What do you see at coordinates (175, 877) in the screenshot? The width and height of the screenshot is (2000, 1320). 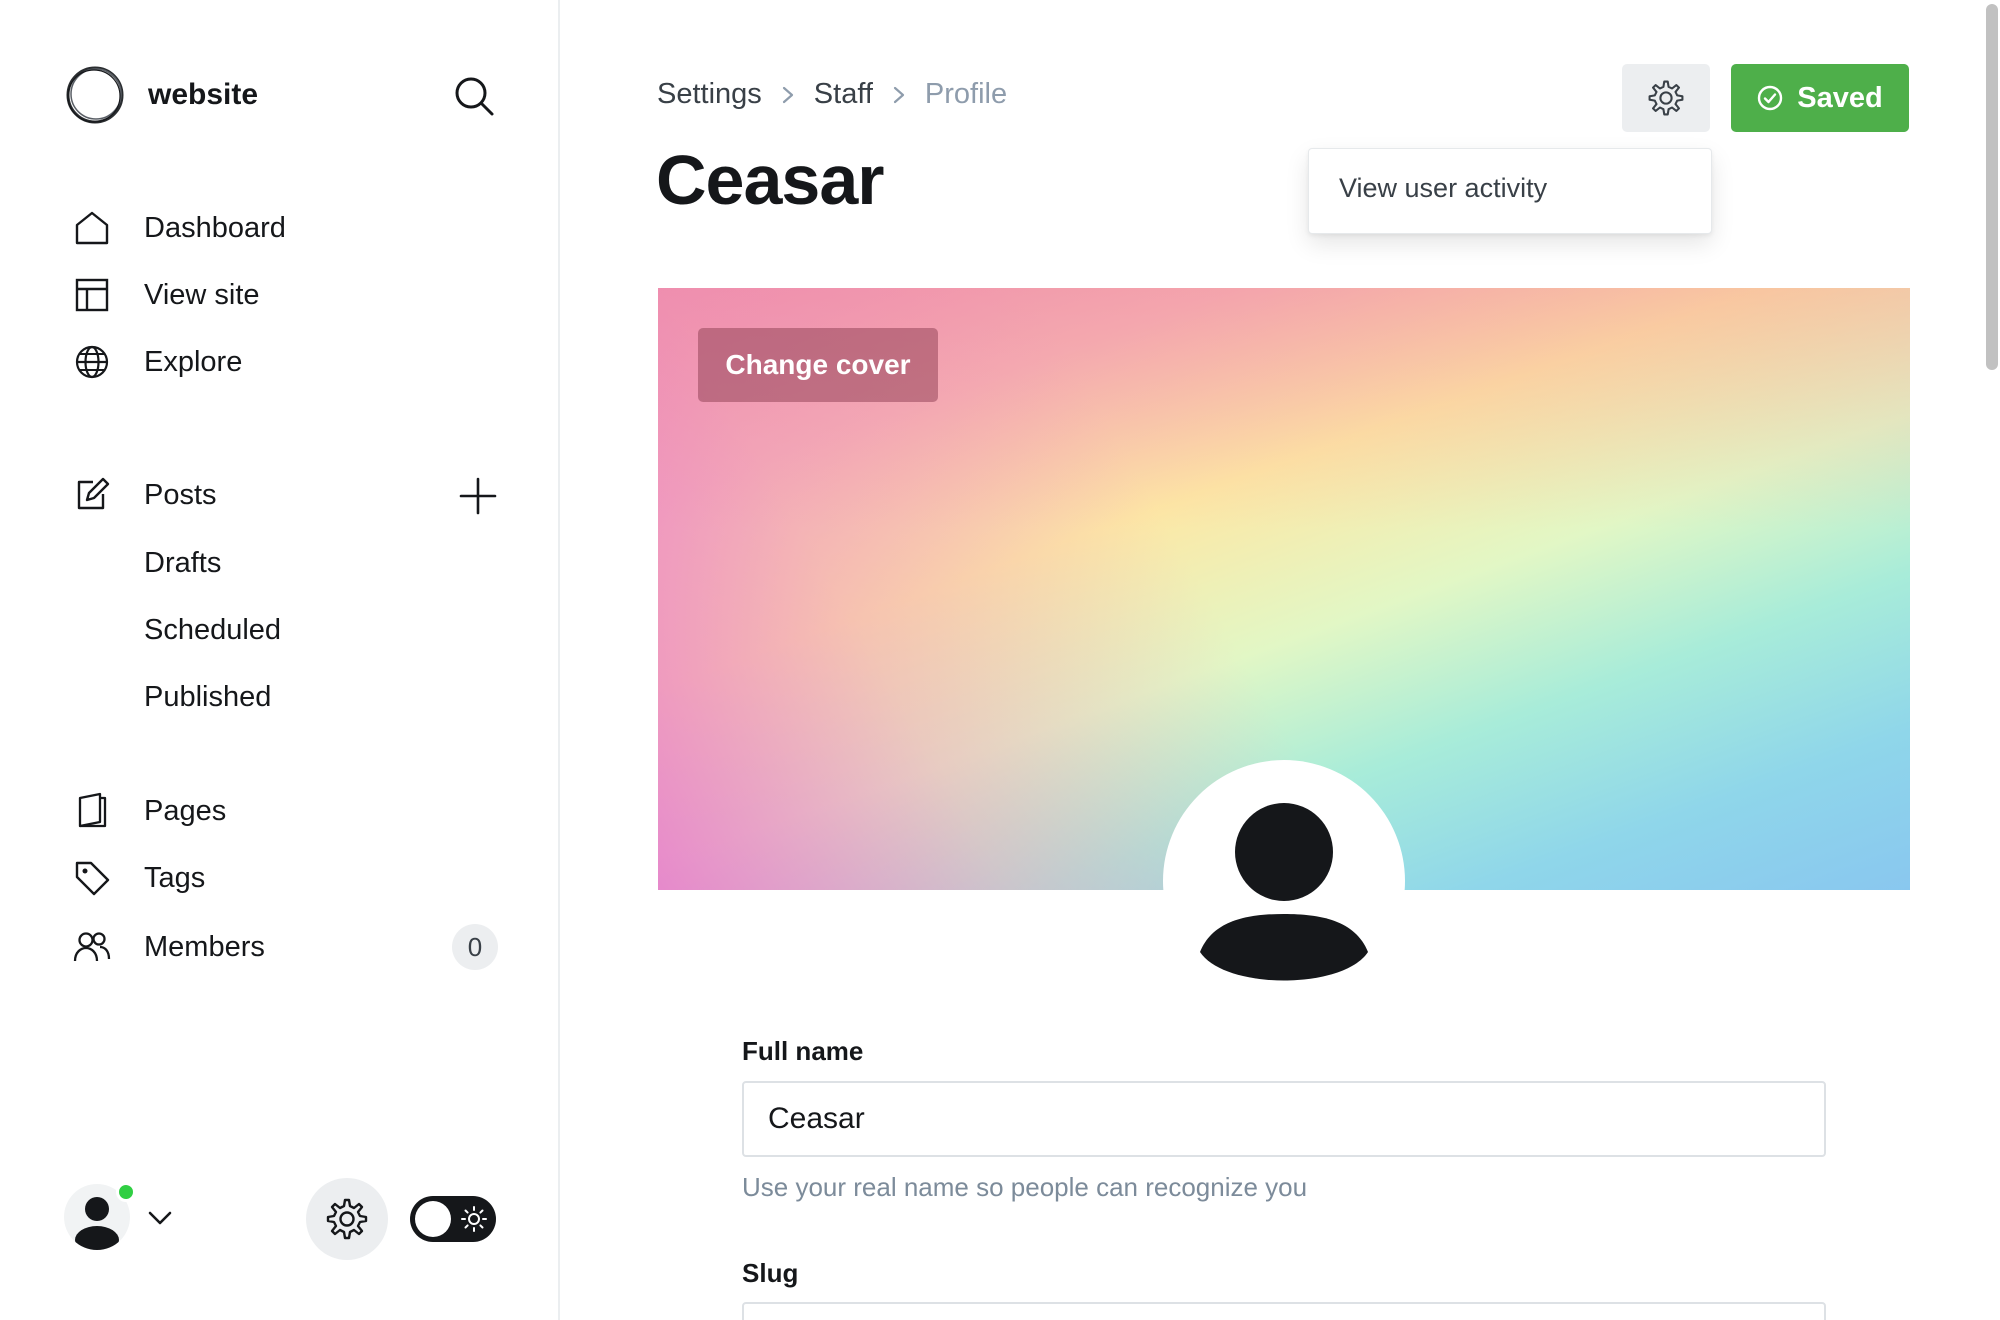 I see `nav-tags-label: Tags` at bounding box center [175, 877].